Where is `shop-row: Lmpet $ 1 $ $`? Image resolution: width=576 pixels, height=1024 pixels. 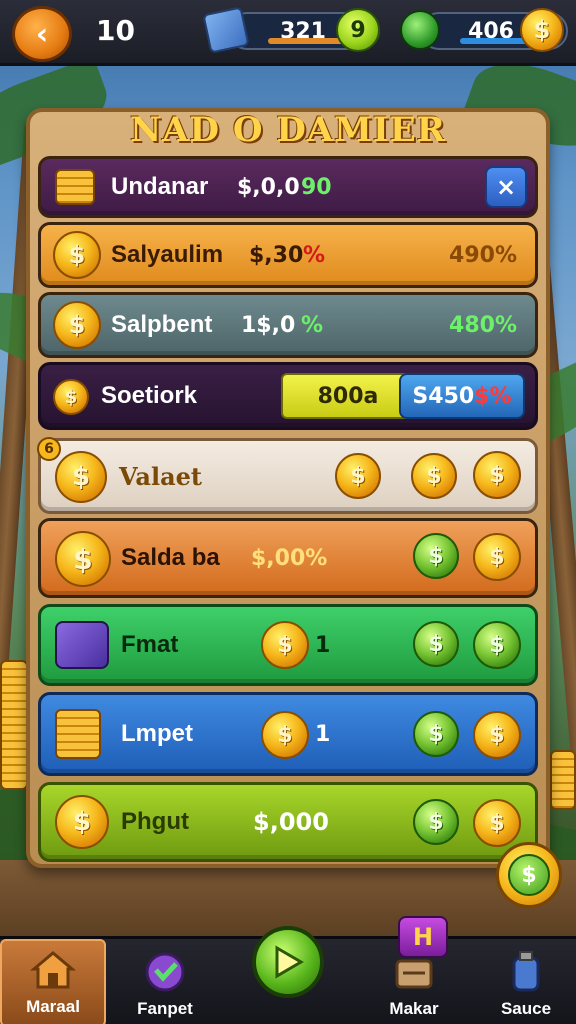
shop-row: Lmpet $ 1 $ $ is located at coordinates (288, 734).